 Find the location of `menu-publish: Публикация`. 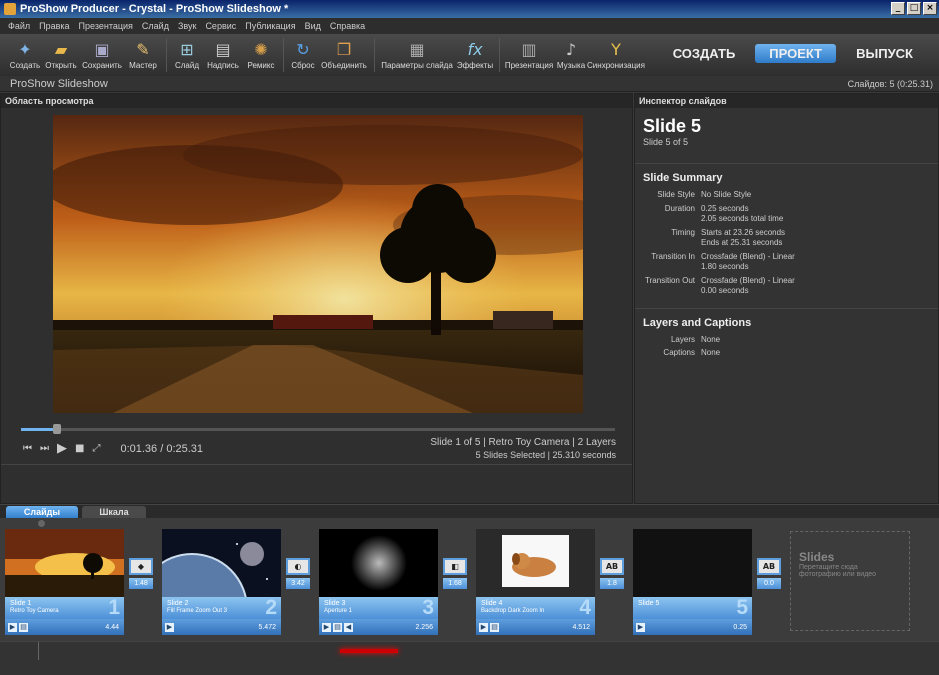

menu-publish: Публикация is located at coordinates (270, 26).